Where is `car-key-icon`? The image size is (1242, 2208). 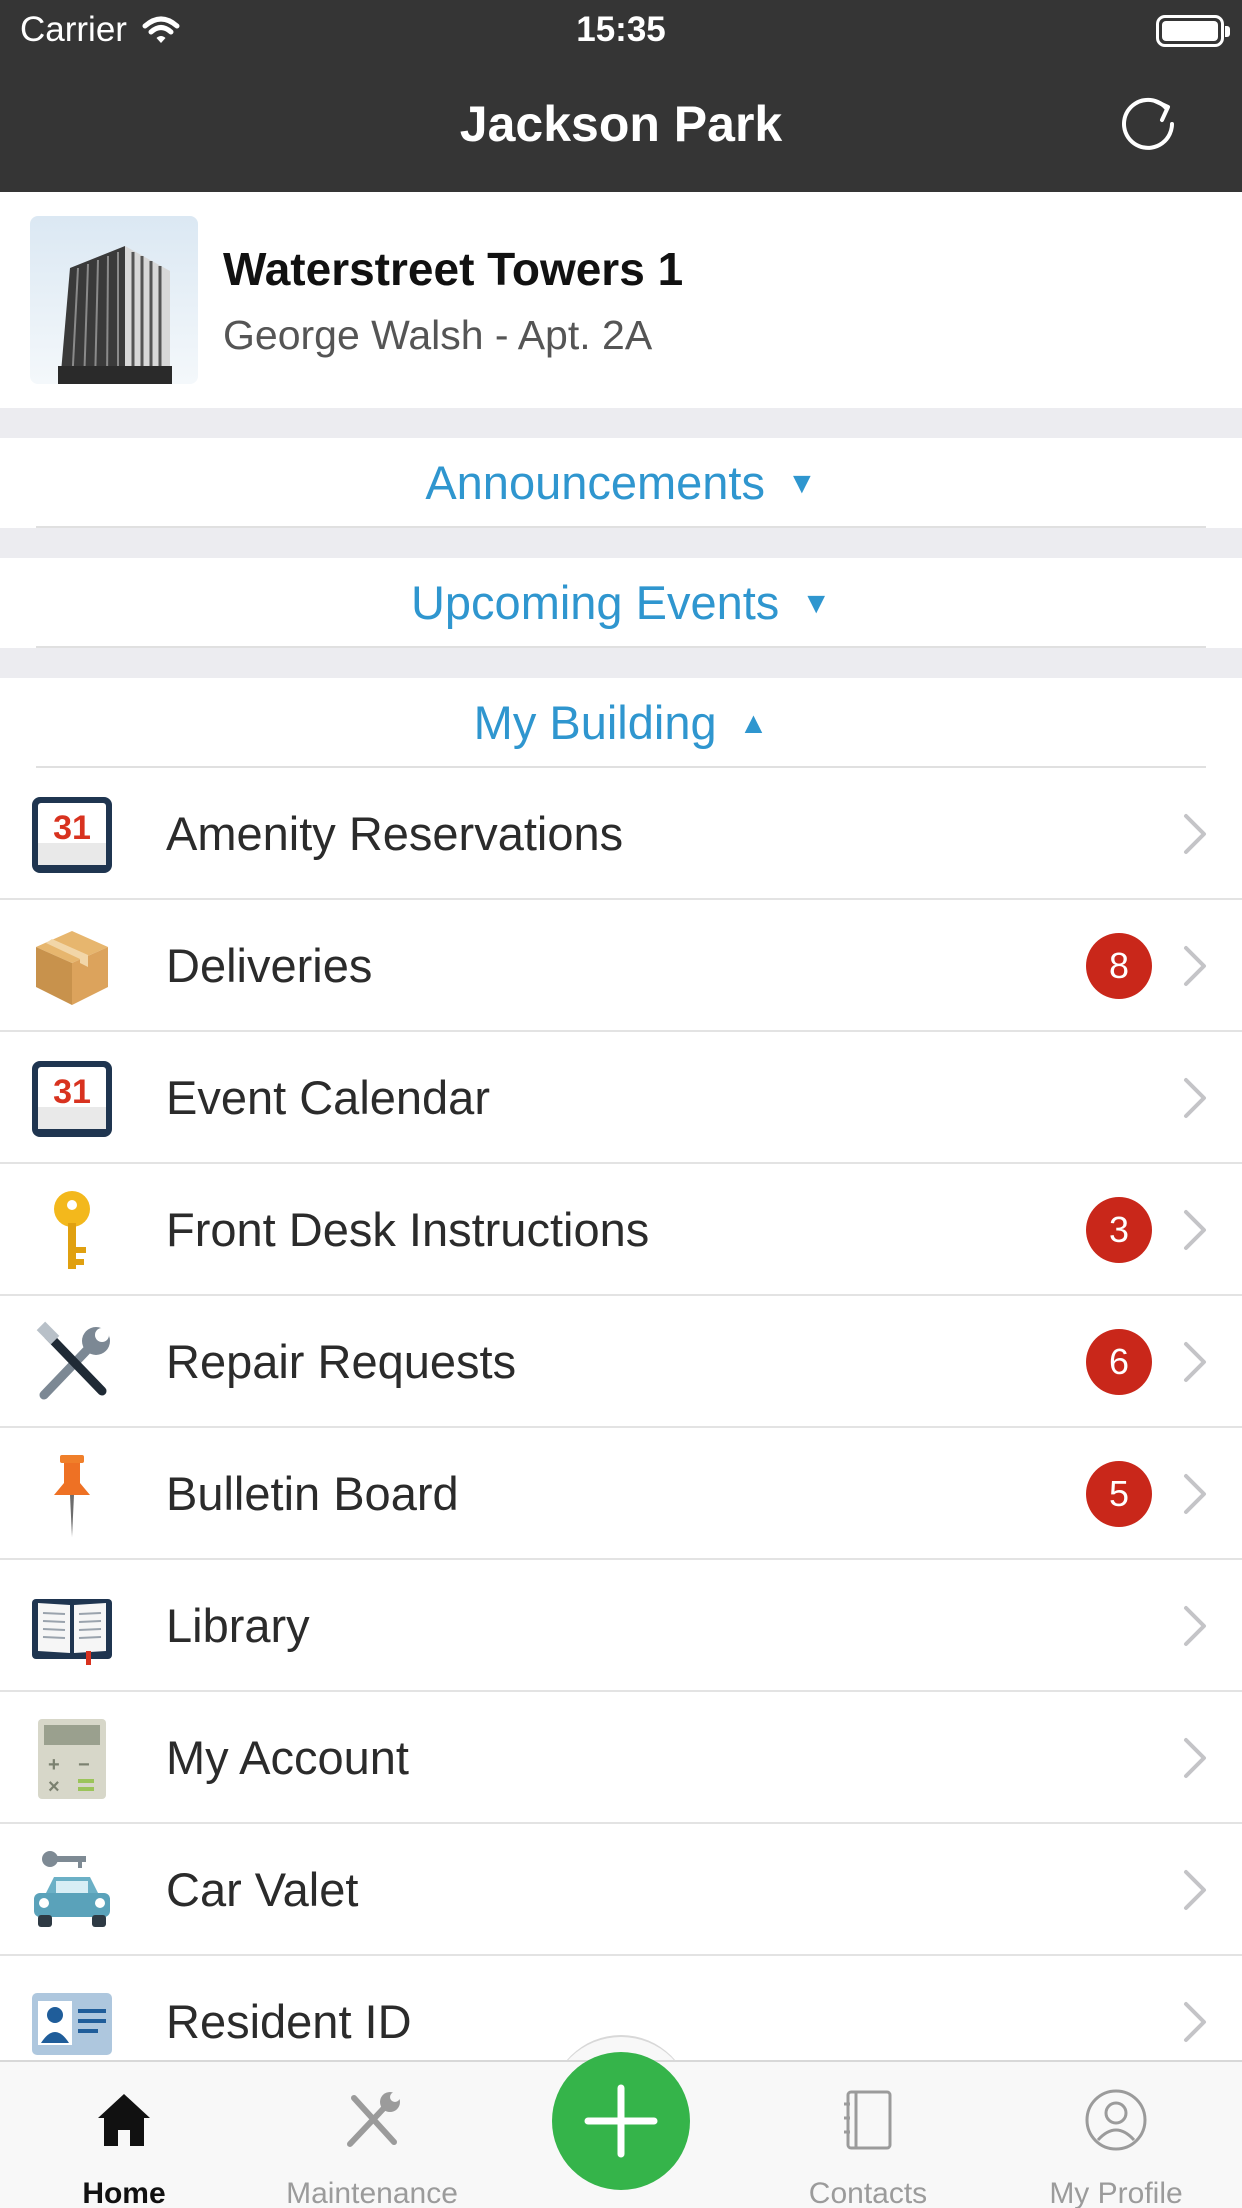
car-key-icon is located at coordinates (72, 1889).